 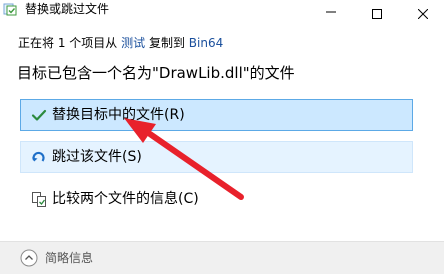 I want to click on maximize-icon, so click(x=377, y=14).